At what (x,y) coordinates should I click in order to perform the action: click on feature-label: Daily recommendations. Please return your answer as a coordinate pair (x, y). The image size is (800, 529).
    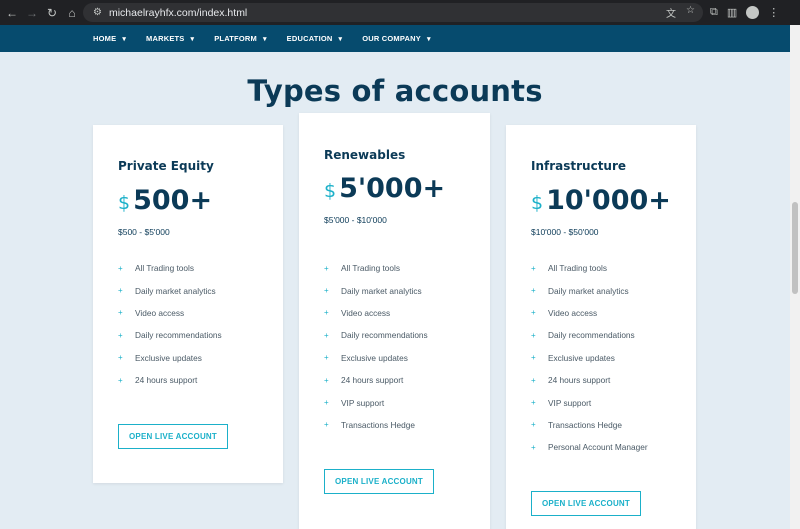
    Looking at the image, I should click on (178, 335).